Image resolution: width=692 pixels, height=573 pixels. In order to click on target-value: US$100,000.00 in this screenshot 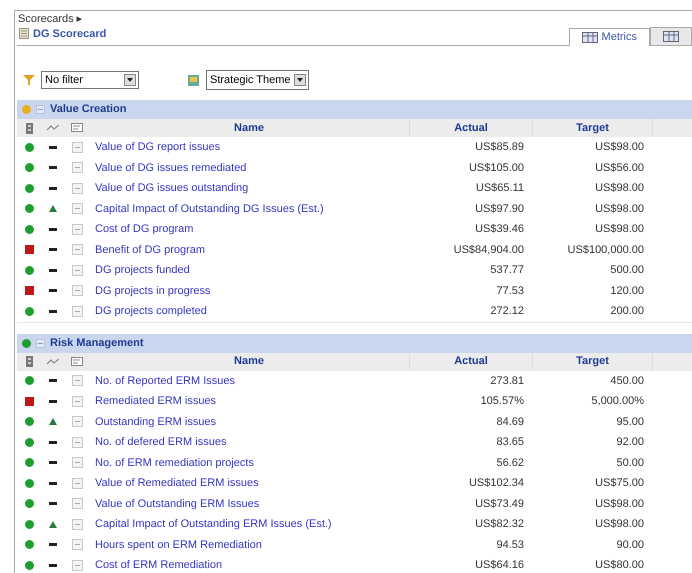, I will do `click(606, 250)`.